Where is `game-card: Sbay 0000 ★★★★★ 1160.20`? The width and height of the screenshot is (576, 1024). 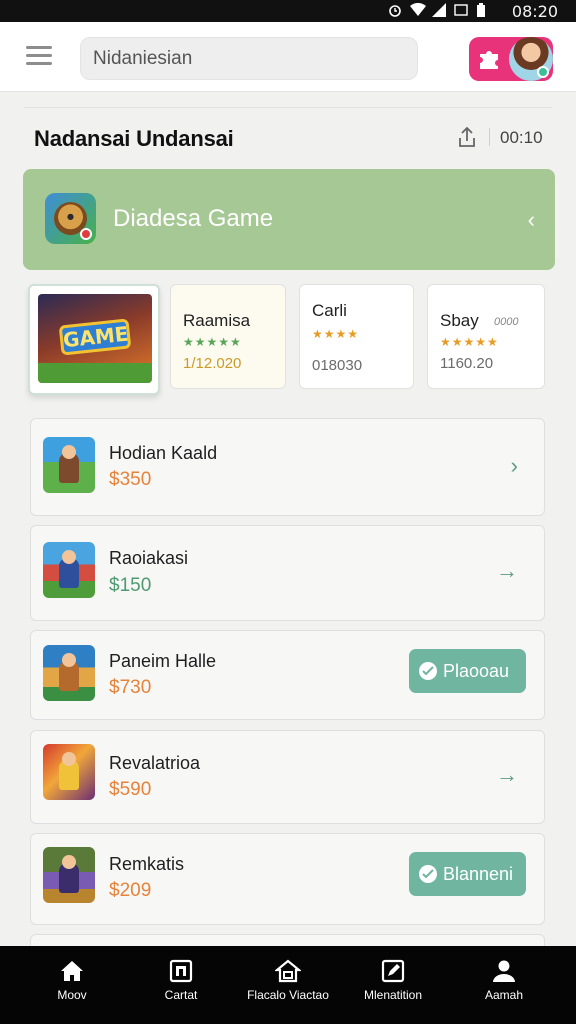
game-card: Sbay 0000 ★★★★★ 1160.20 is located at coordinates (486, 336).